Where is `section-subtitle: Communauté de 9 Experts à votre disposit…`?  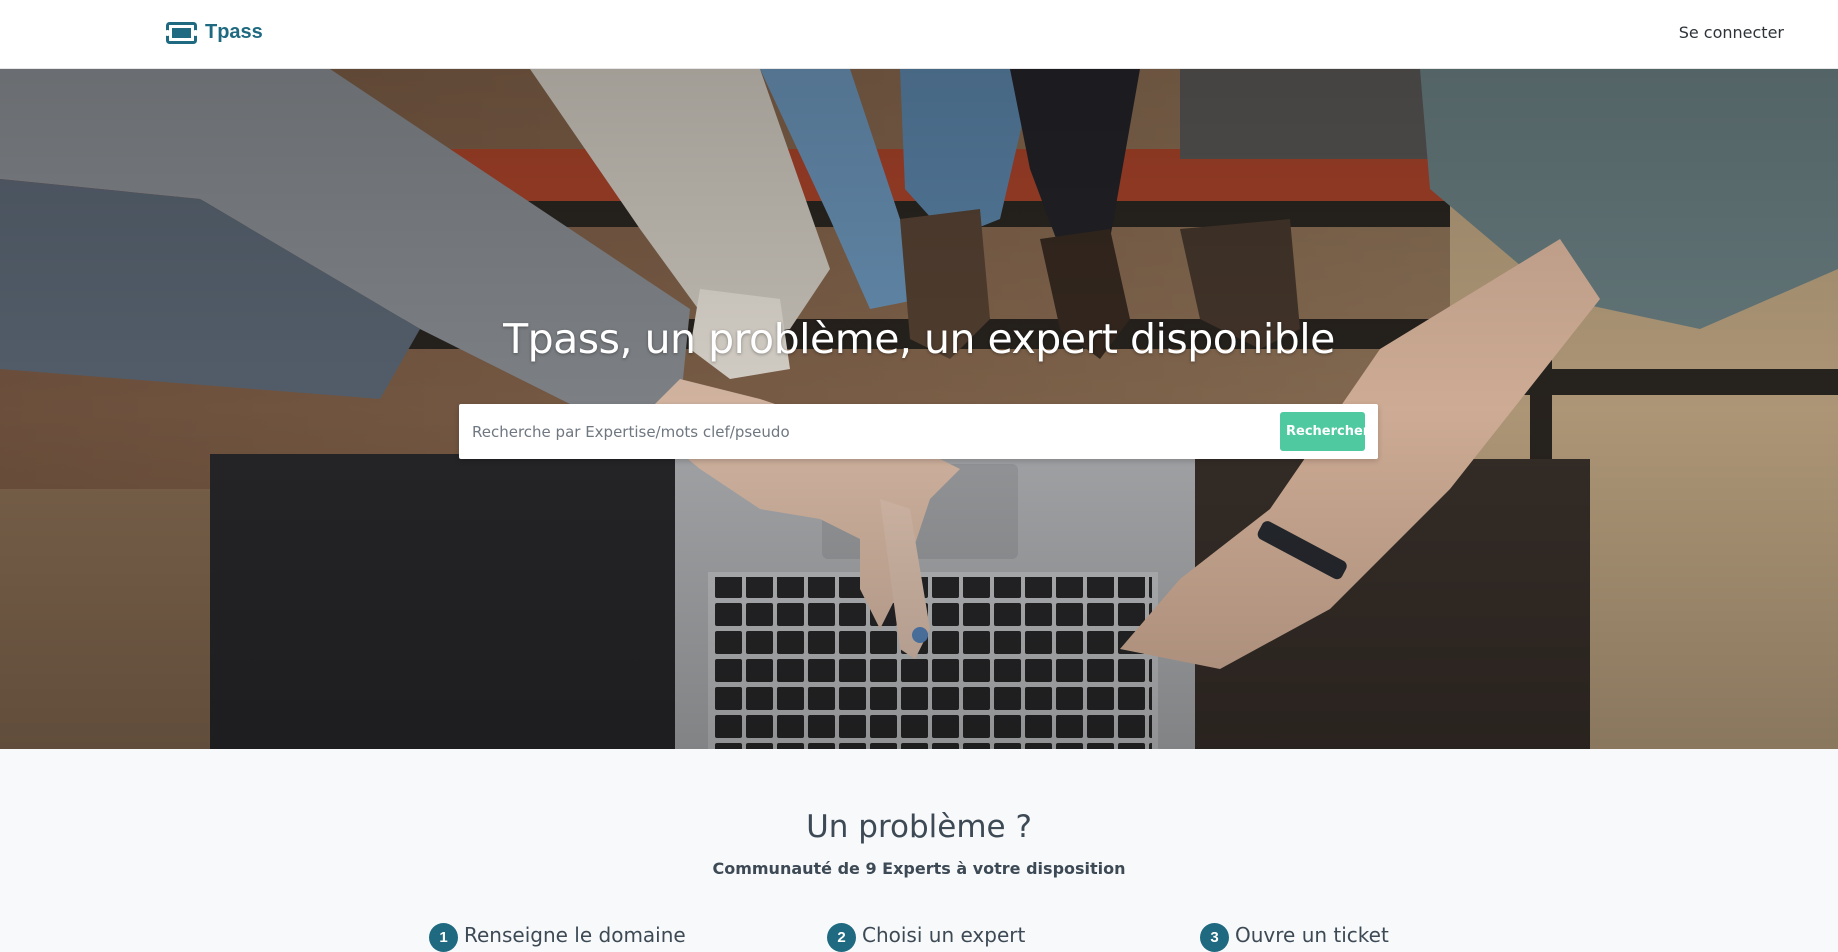 section-subtitle: Communauté de 9 Experts à votre disposit… is located at coordinates (919, 868).